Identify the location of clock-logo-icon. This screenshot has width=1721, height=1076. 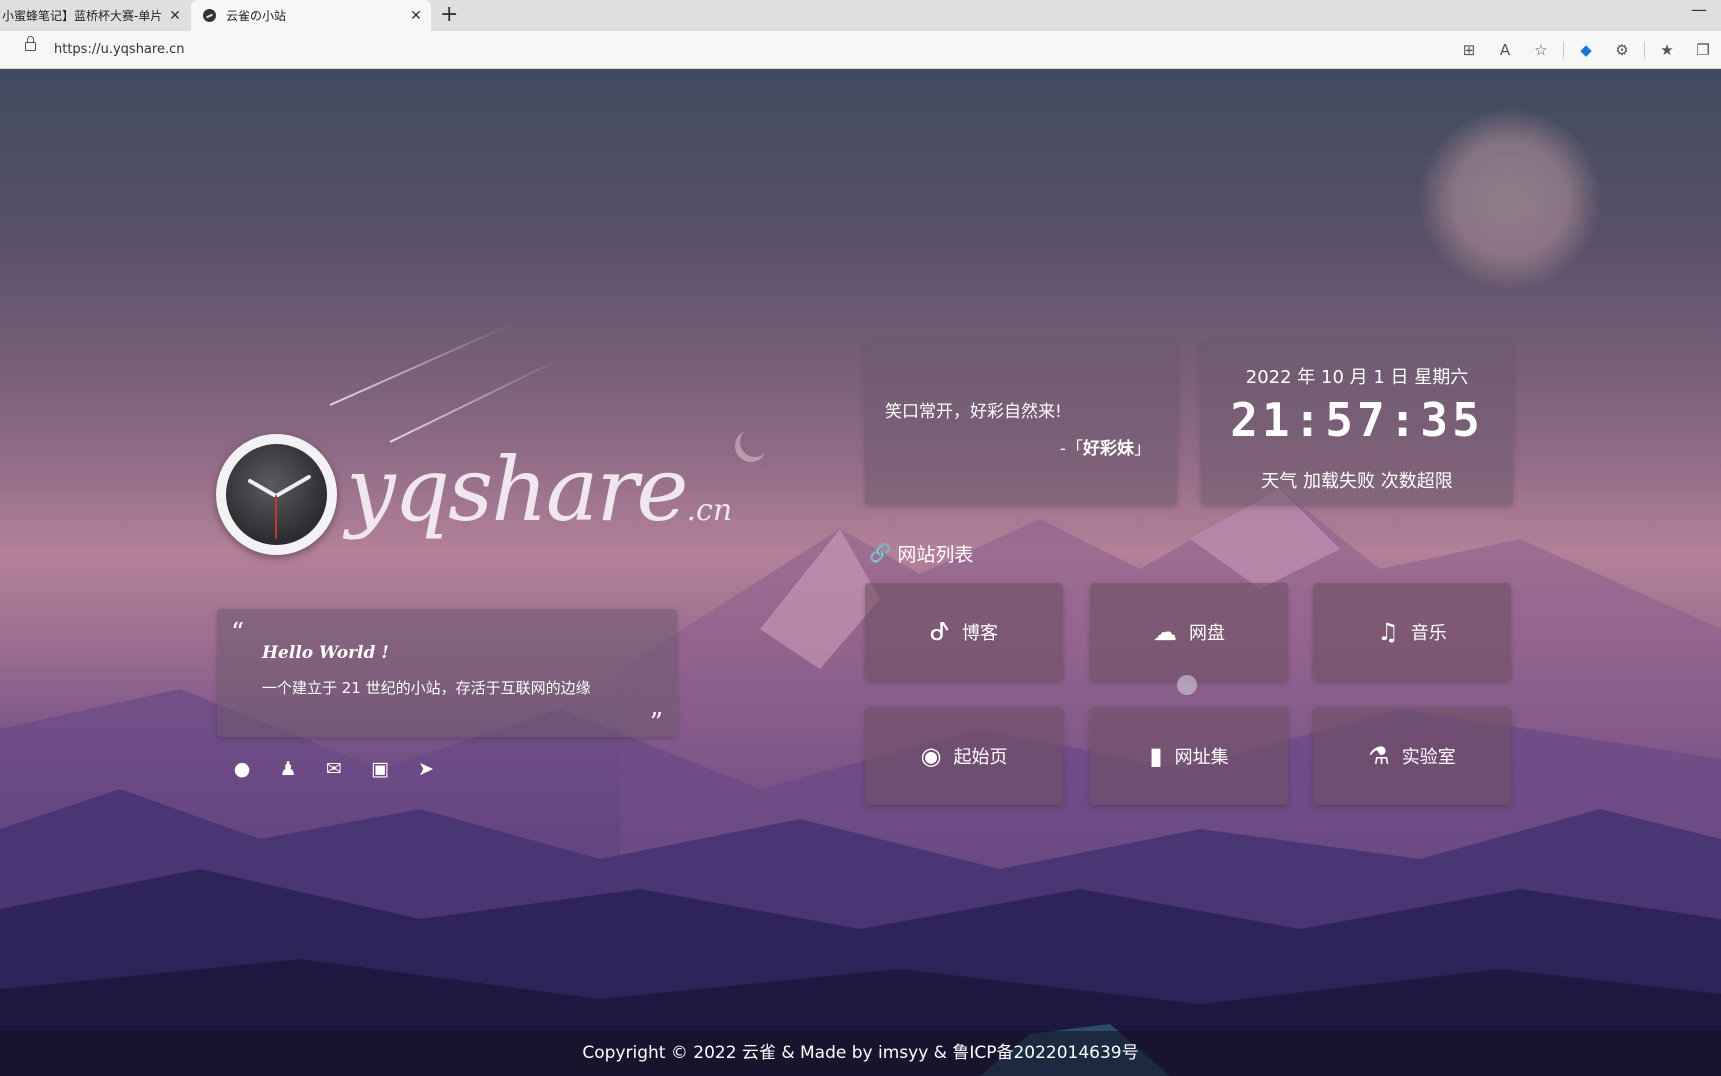
(276, 494).